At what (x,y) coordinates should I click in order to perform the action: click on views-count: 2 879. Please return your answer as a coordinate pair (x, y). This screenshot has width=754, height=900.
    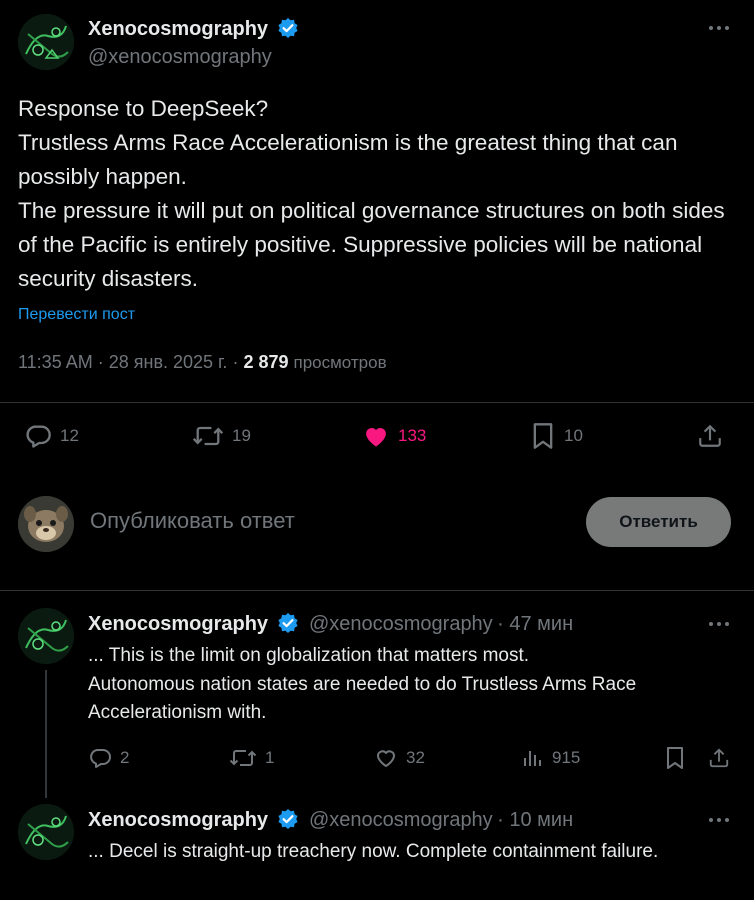
    Looking at the image, I should click on (266, 362).